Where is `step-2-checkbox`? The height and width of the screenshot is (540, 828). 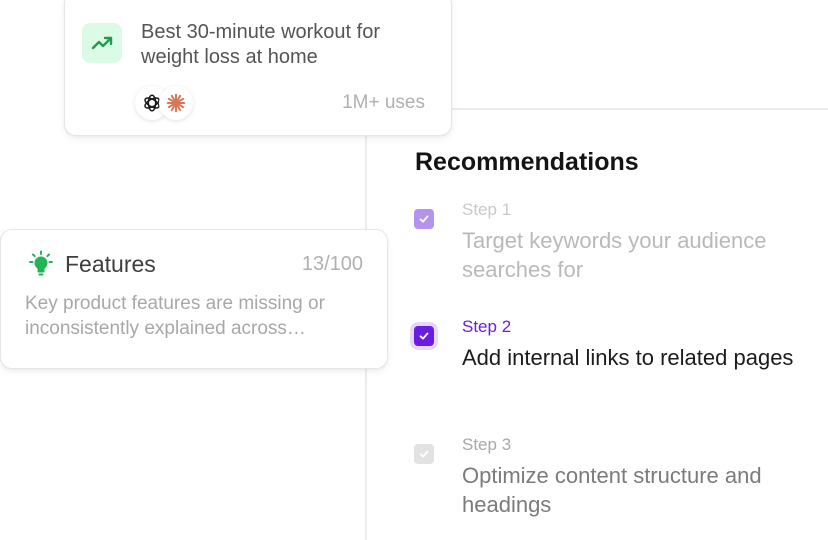
step-2-checkbox is located at coordinates (424, 336).